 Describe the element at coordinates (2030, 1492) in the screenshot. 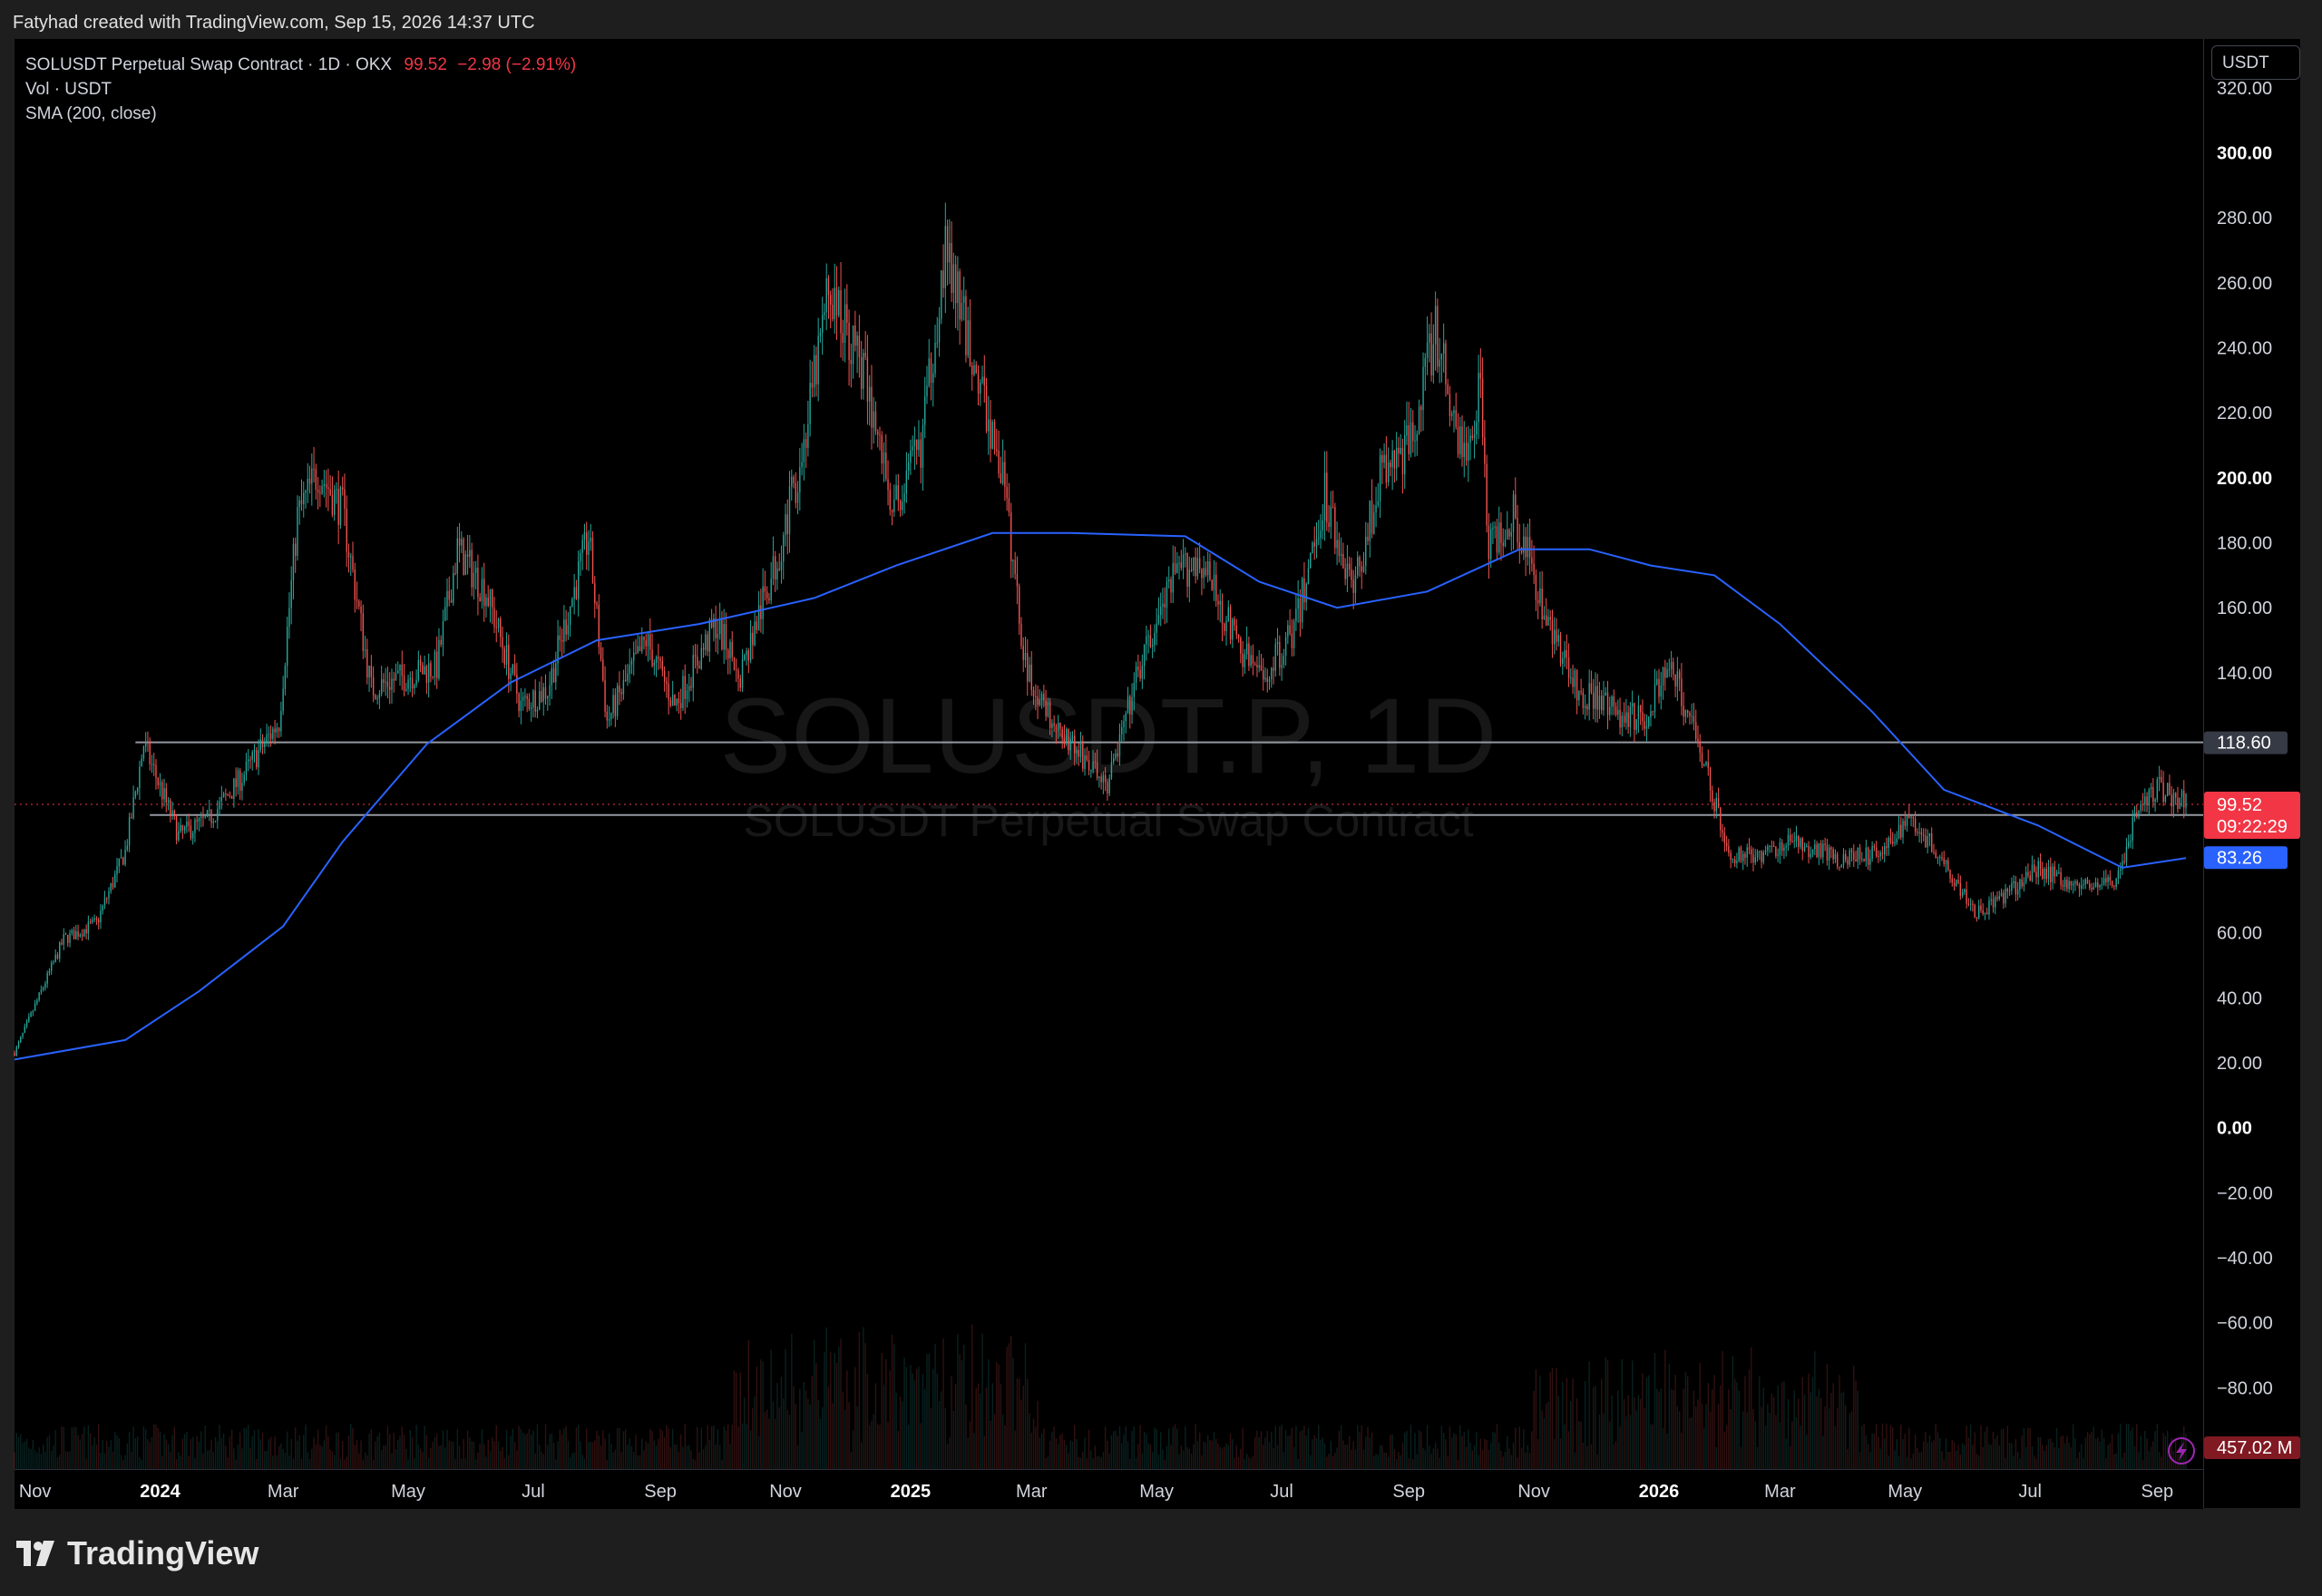

I see `time-axis-label: Jul` at that location.